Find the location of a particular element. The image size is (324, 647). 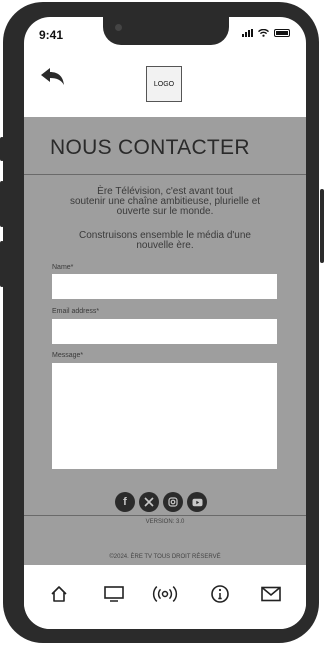

home-icon is located at coordinates (59, 594).